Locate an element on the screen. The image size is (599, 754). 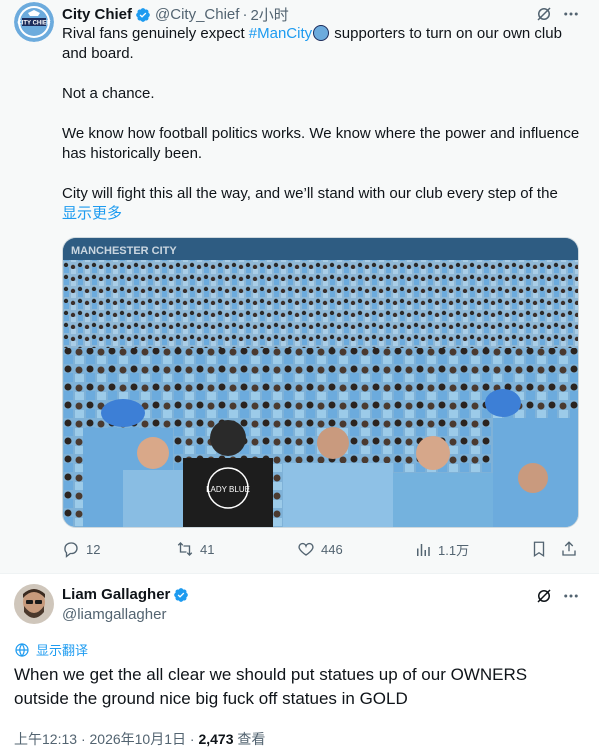
city-chief-avatar: CITY CHIEF is located at coordinates (34, 22).